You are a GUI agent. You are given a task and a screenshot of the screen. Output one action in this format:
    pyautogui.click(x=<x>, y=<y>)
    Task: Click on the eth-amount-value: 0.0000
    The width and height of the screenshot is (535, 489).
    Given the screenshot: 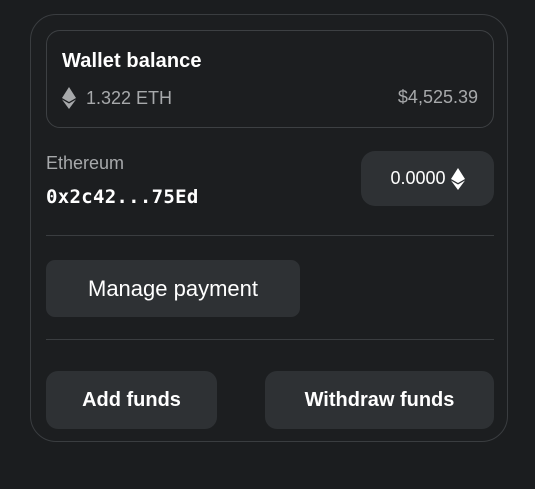 What is the action you would take?
    pyautogui.click(x=418, y=178)
    